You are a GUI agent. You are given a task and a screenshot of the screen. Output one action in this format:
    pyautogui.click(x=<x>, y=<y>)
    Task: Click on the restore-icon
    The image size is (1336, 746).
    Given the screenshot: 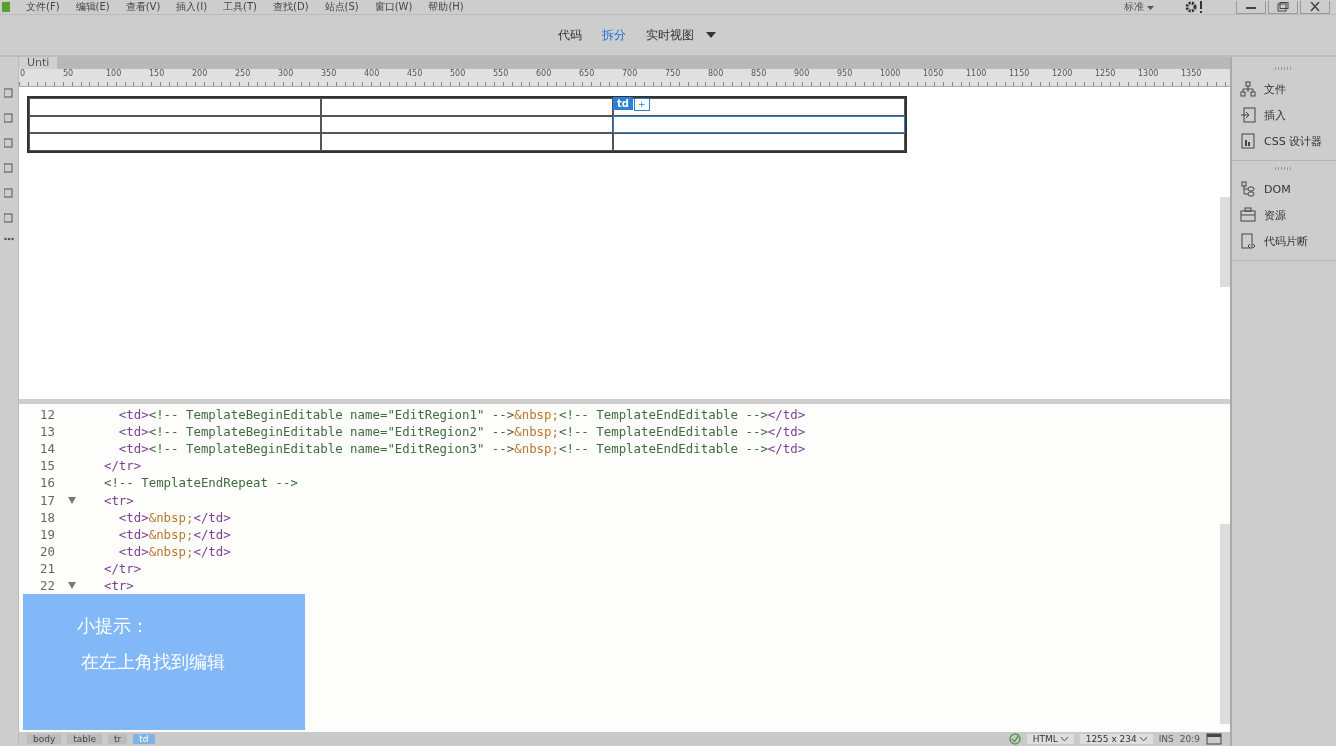 What is the action you would take?
    pyautogui.click(x=1283, y=6)
    